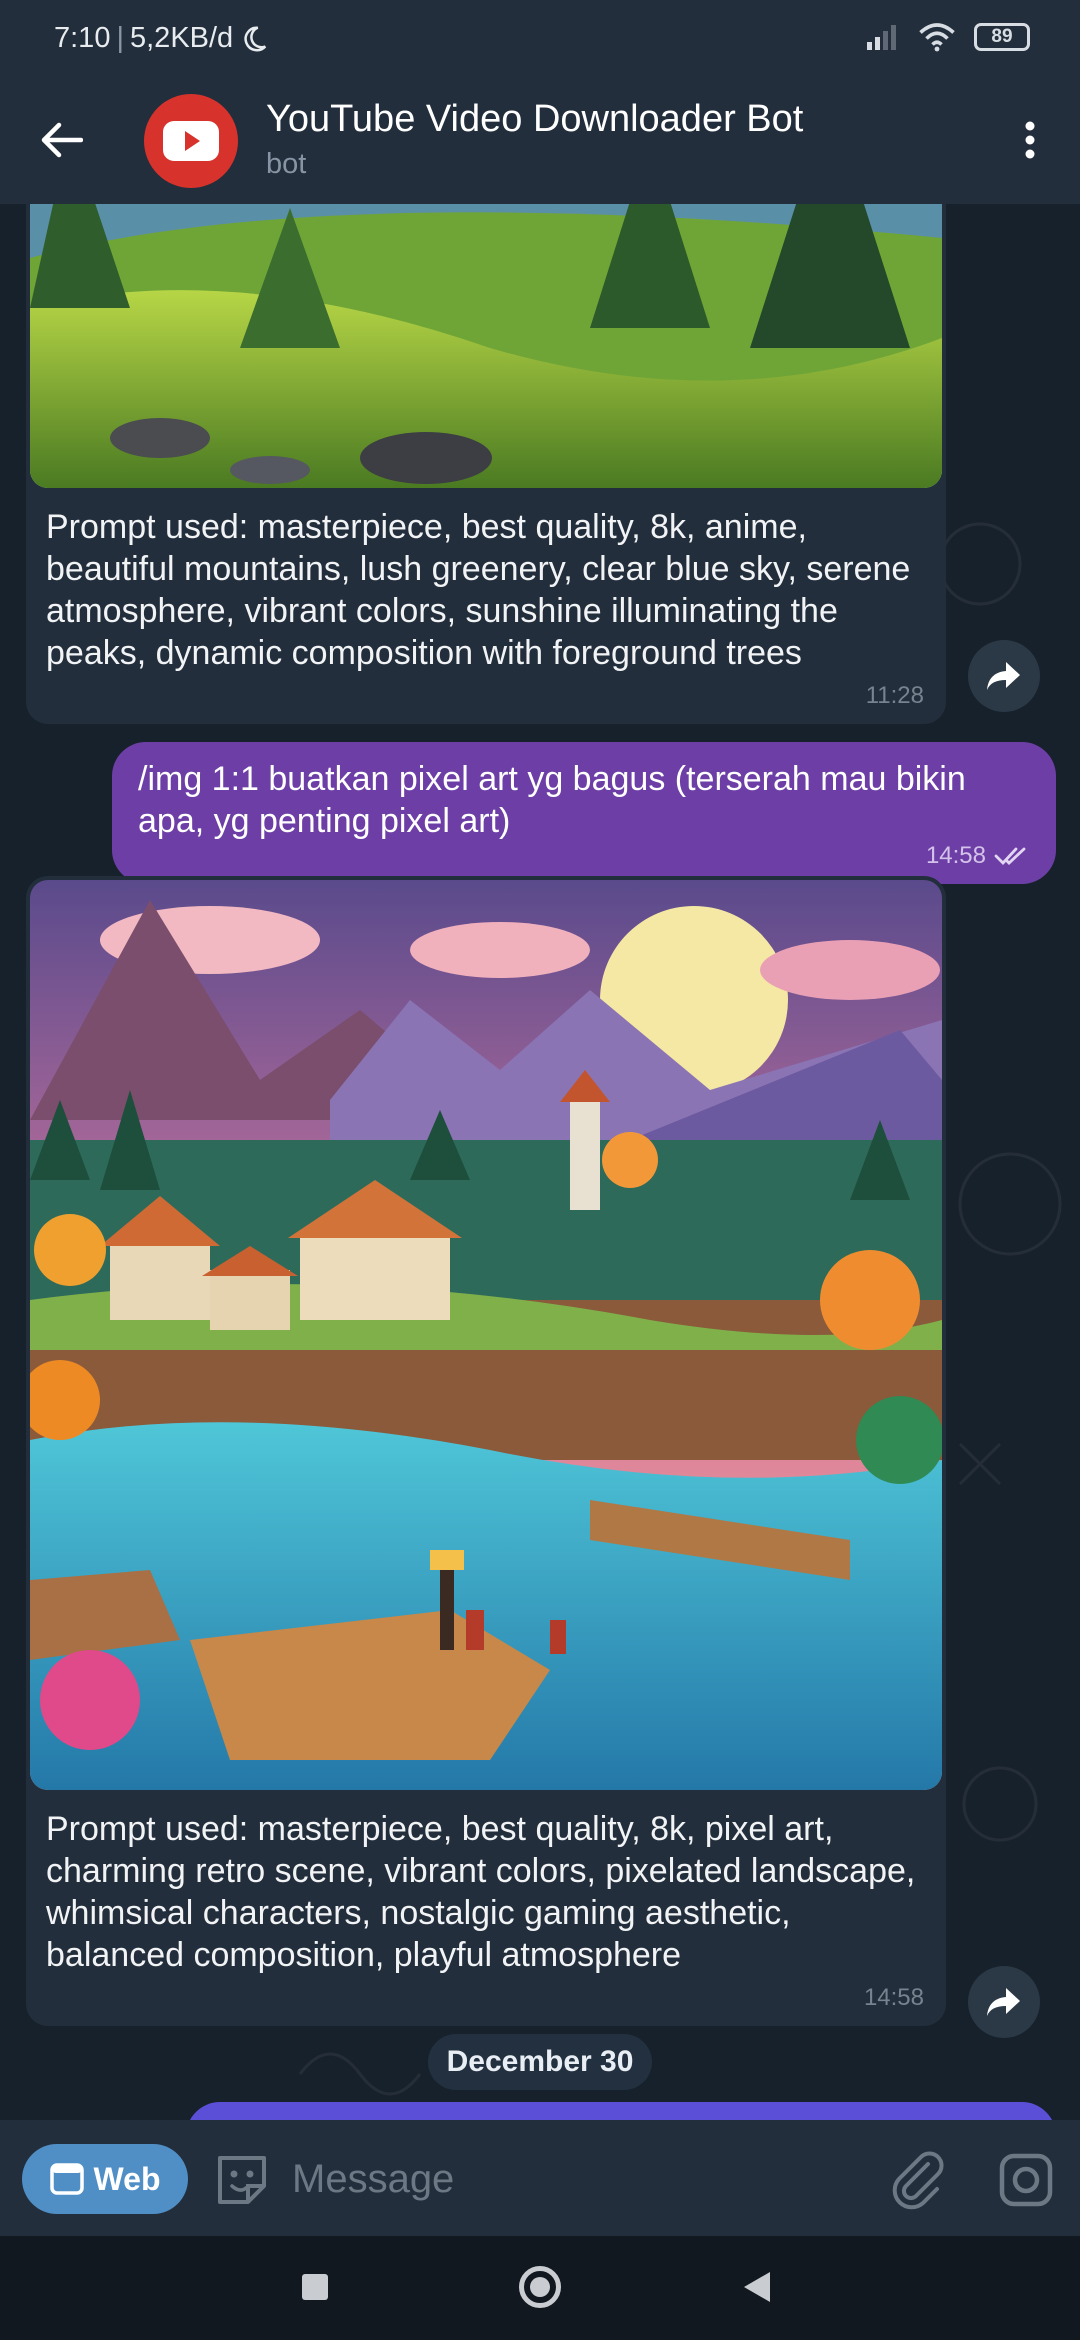 The height and width of the screenshot is (2340, 1080). I want to click on wifi-icon, so click(937, 37).